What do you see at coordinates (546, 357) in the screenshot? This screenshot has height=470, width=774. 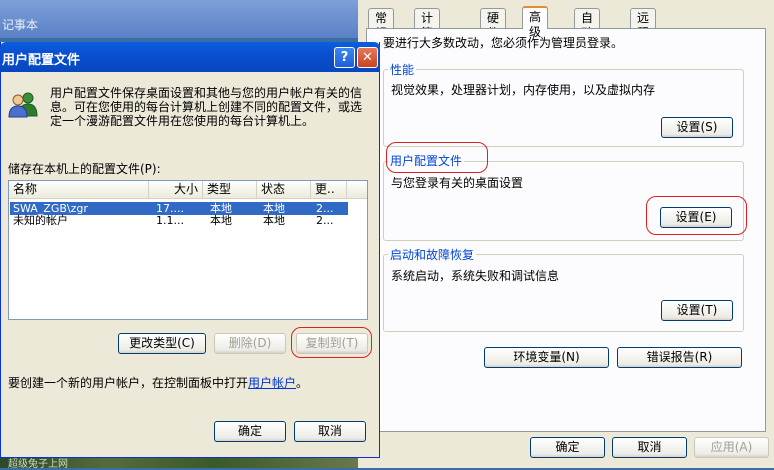 I see `environment-variables-button: 环境变量(N)` at bounding box center [546, 357].